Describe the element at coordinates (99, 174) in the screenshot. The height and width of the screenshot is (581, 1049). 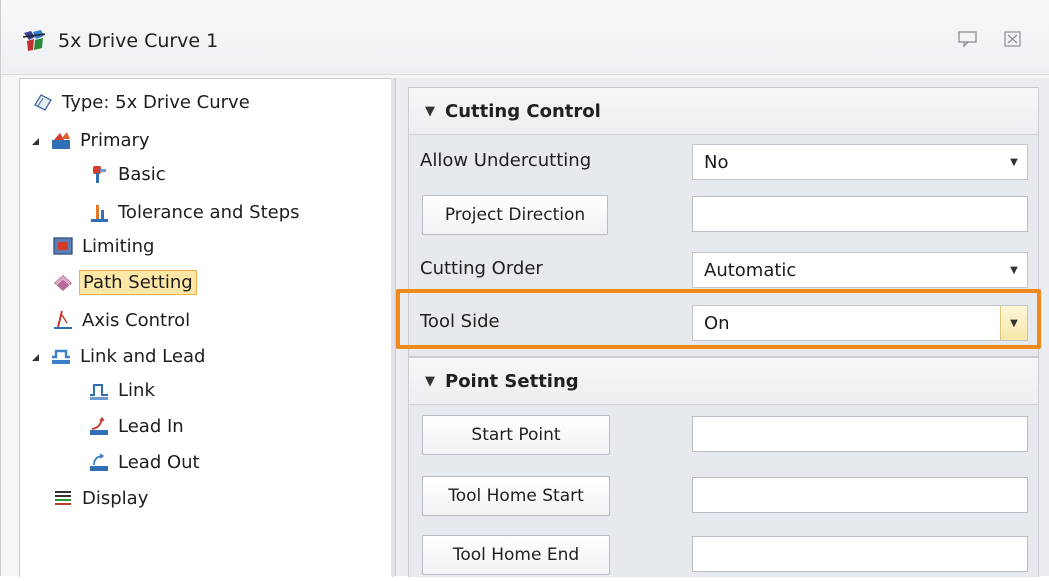
I see `basic-icon` at that location.